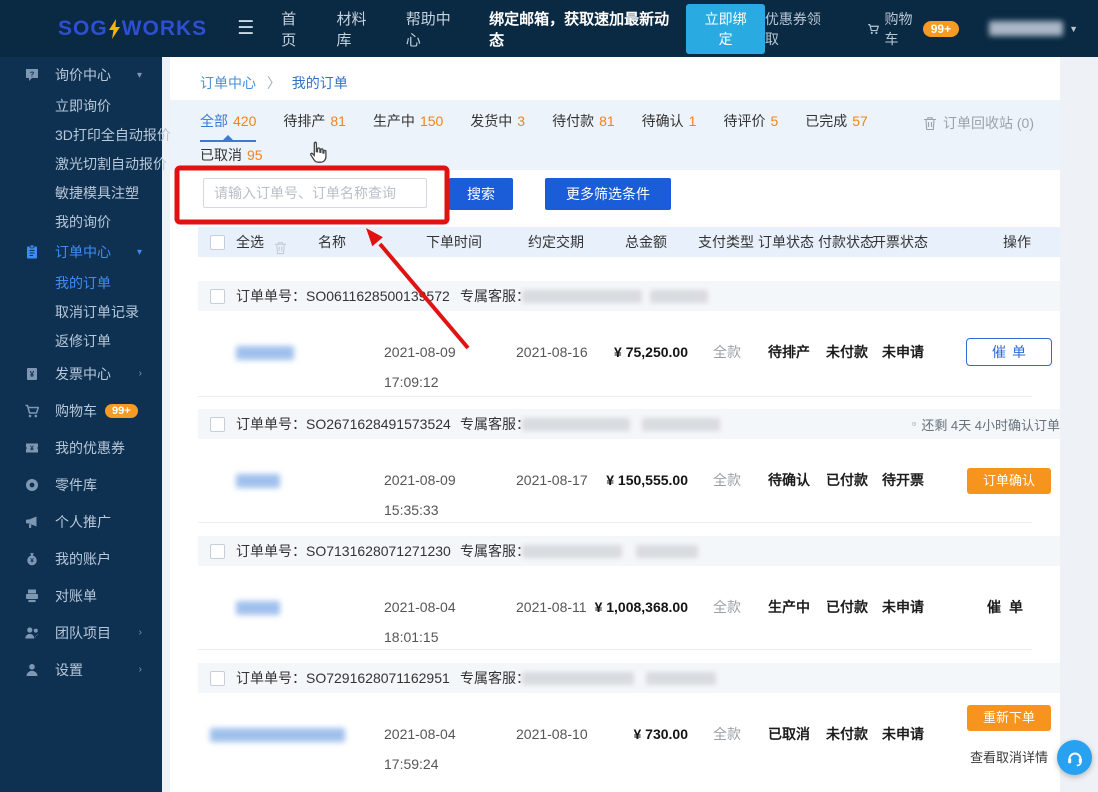  I want to click on chevron-down-icon: ▼, so click(1073, 28).